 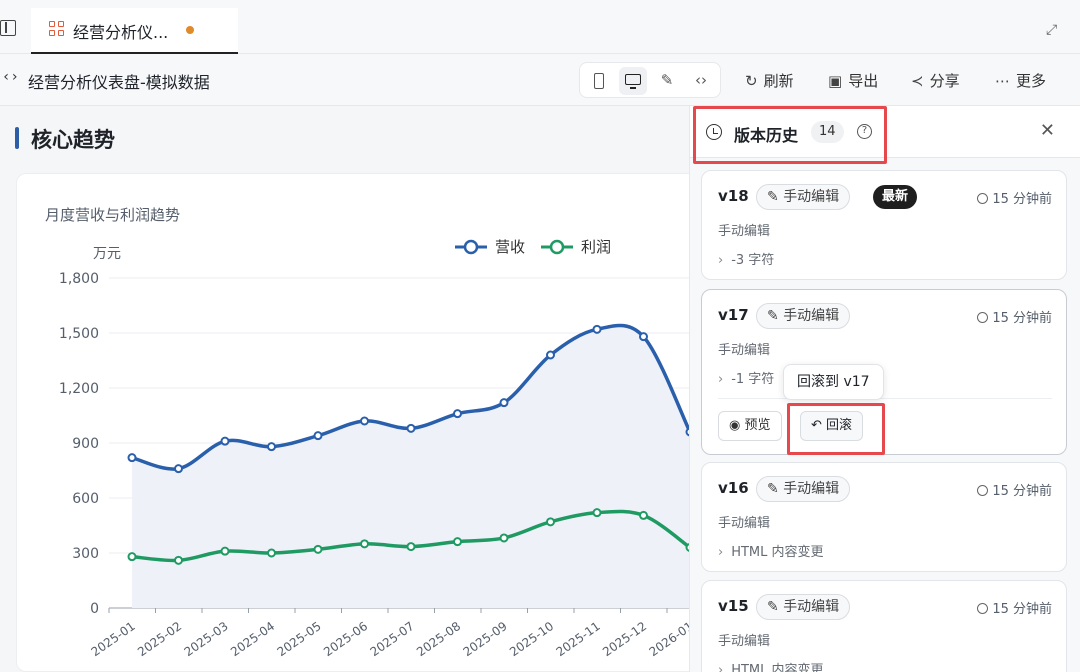 I want to click on version-number: v15, so click(x=733, y=606).